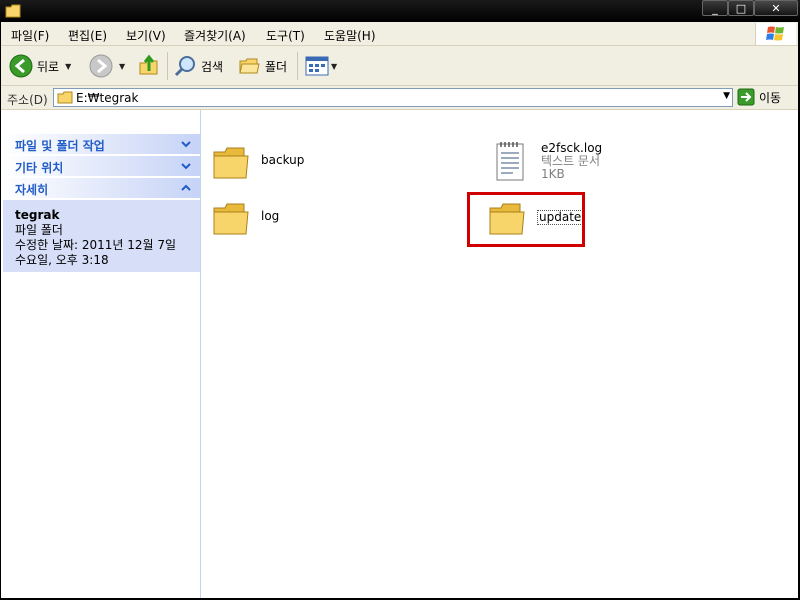  I want to click on details-modified: 수정한 날짜: 2011년 12월 7일, so click(96, 245).